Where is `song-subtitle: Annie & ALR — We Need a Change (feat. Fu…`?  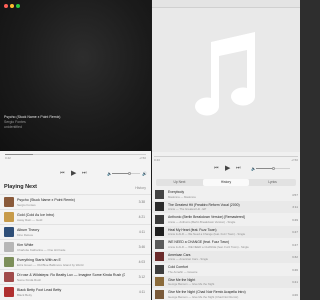
song-subtitle: Annie & ALR — We Need a Change (feat. Fu… is located at coordinates (207, 234).